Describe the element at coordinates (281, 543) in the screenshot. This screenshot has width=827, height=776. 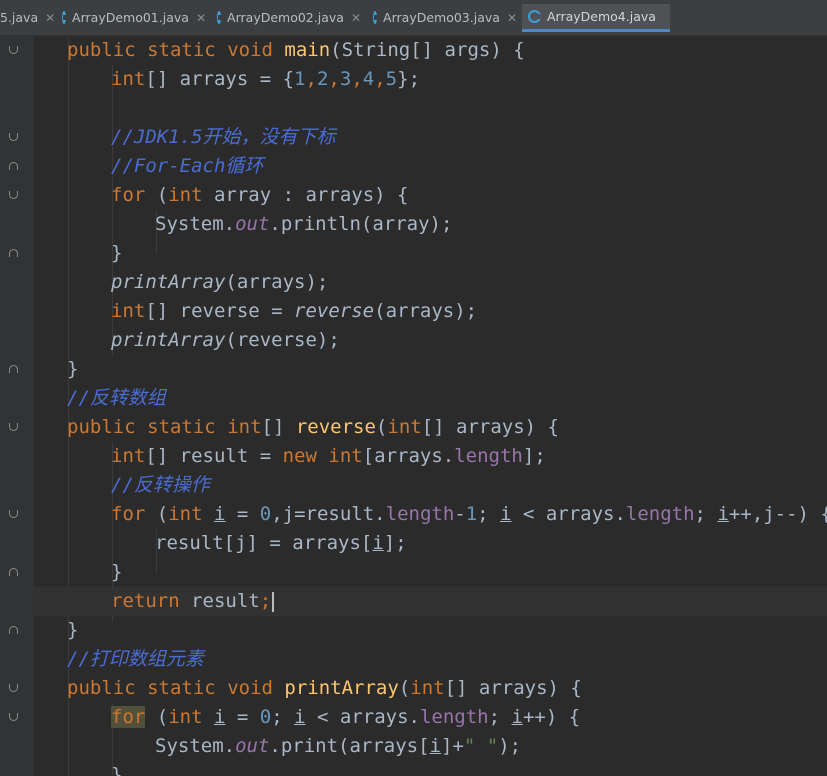
I see `code-line: result[j] = arrays[i];` at that location.